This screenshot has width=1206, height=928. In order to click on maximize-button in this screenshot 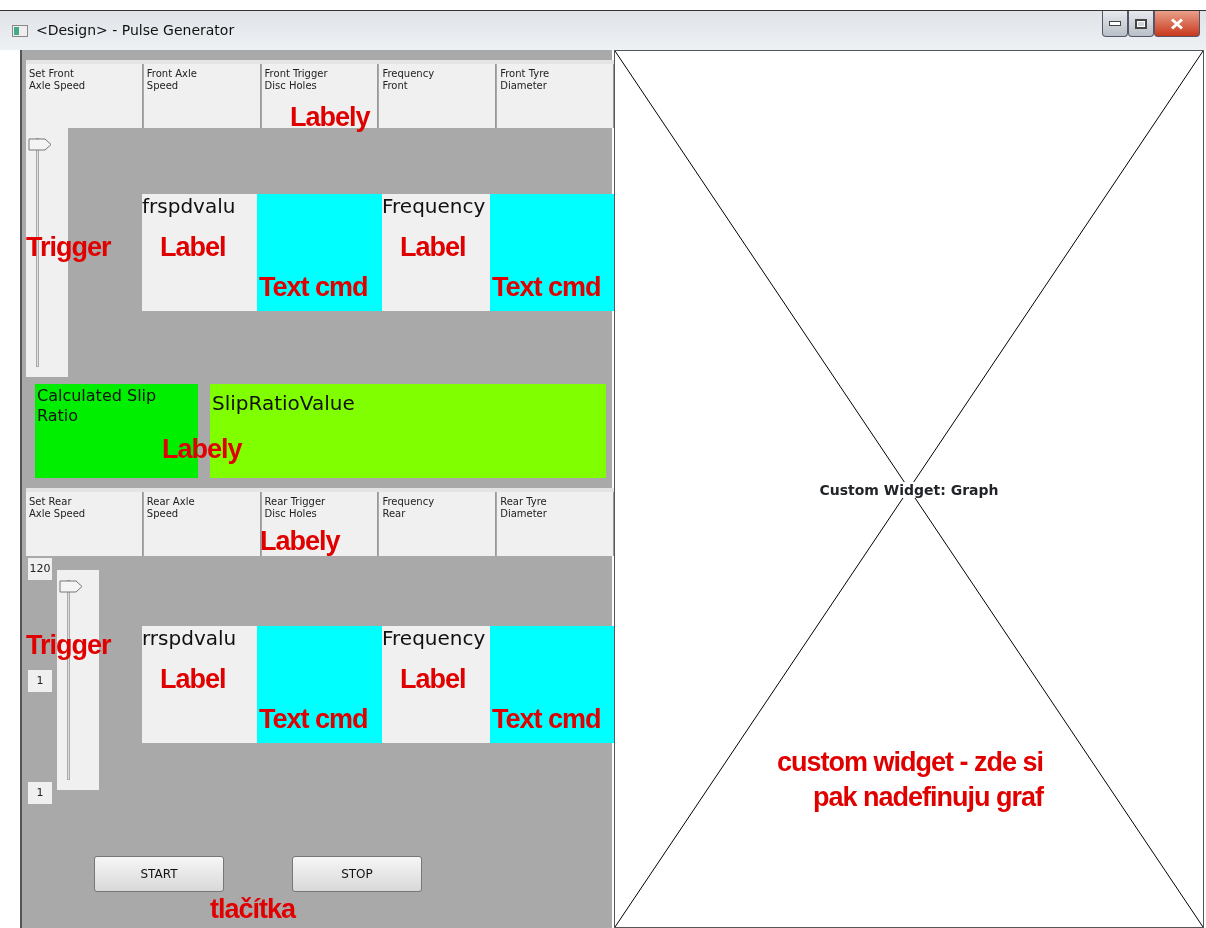, I will do `click(1141, 24)`.